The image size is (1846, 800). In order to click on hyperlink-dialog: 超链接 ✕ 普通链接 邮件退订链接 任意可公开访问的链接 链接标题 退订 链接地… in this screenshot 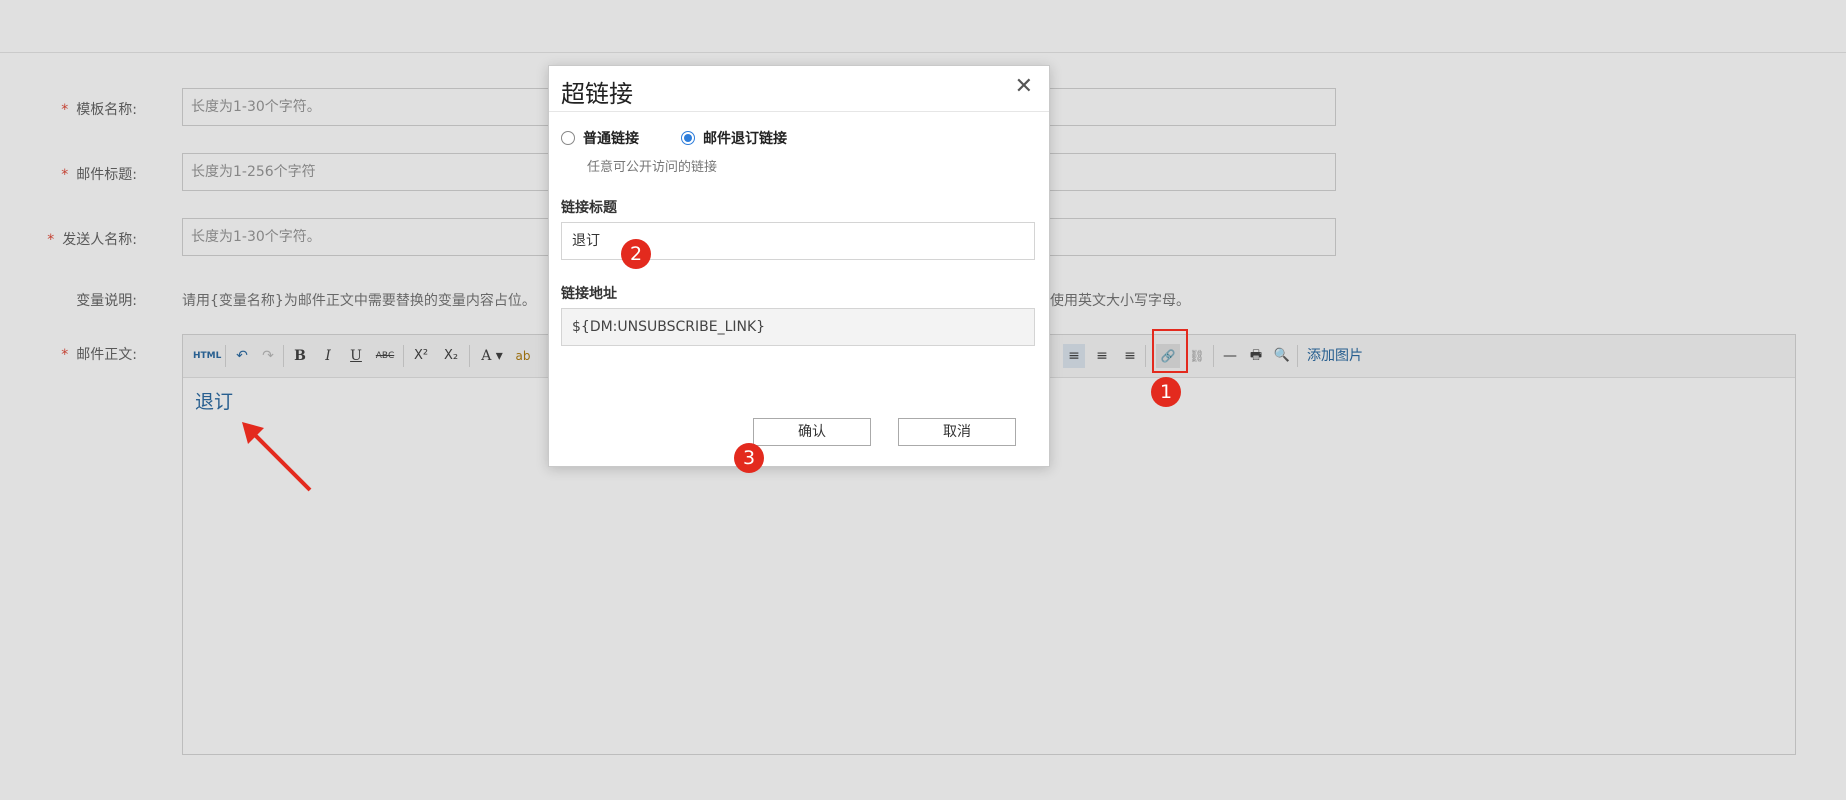, I will do `click(799, 266)`.